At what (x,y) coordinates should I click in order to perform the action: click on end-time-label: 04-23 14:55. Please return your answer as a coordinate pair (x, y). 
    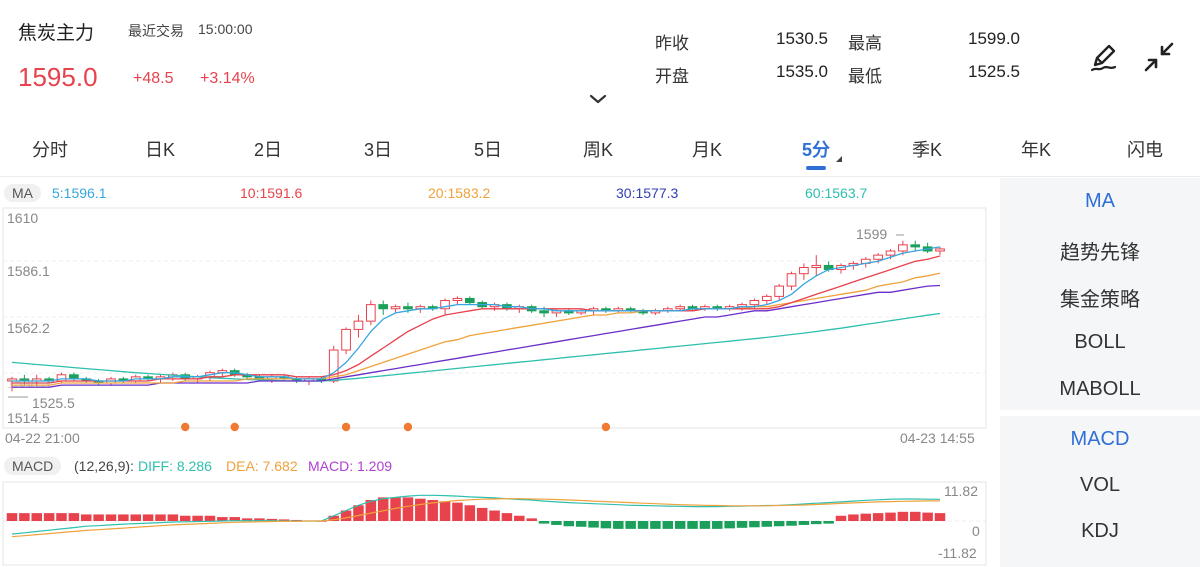
    Looking at the image, I should click on (937, 438).